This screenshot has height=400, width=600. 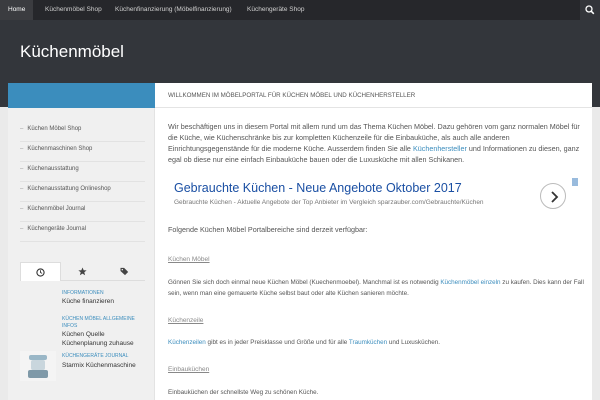 What do you see at coordinates (82, 192) in the screenshot?
I see `sidebar-item-kuechenausstattung-onlineshop: – Küchenausstattung Onlineshop` at bounding box center [82, 192].